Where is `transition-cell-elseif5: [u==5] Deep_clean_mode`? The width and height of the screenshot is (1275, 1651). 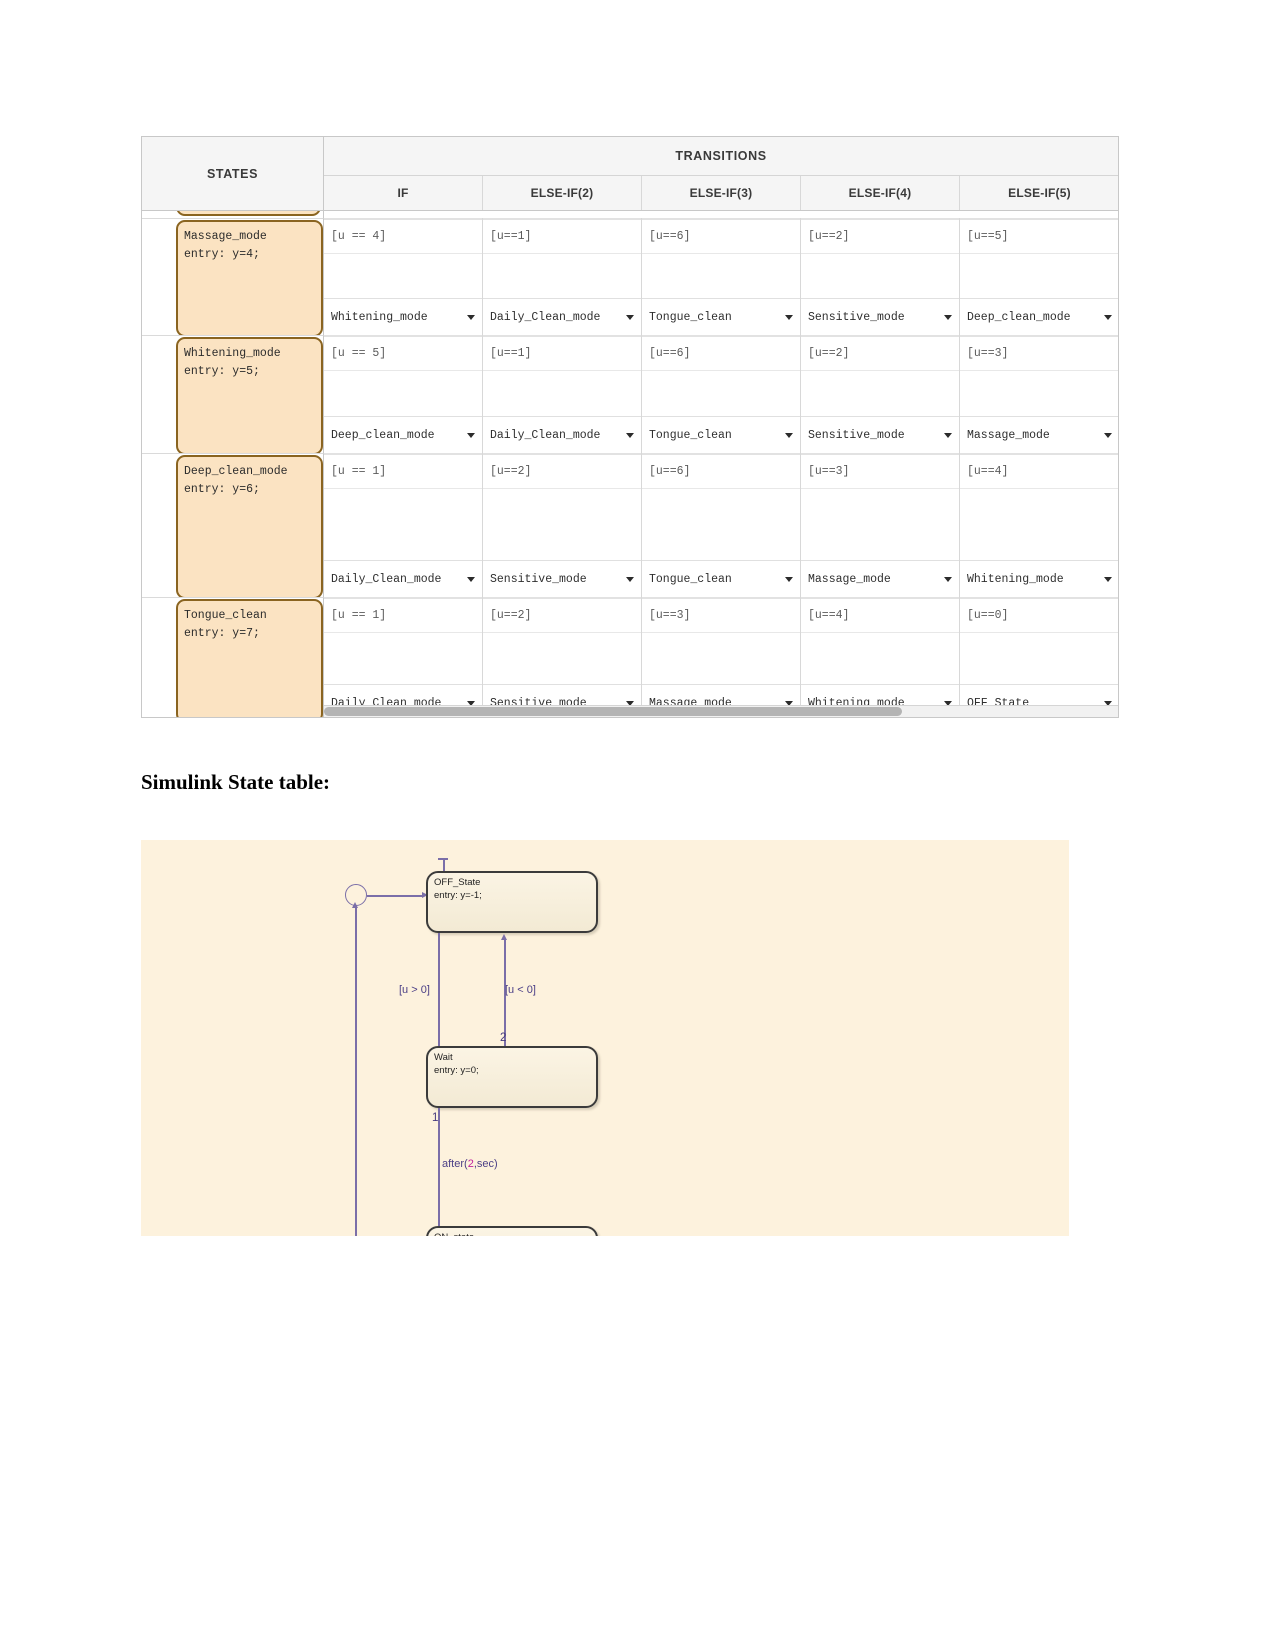
transition-cell-elseif5: [u==5] Deep_clean_mode is located at coordinates (1039, 276).